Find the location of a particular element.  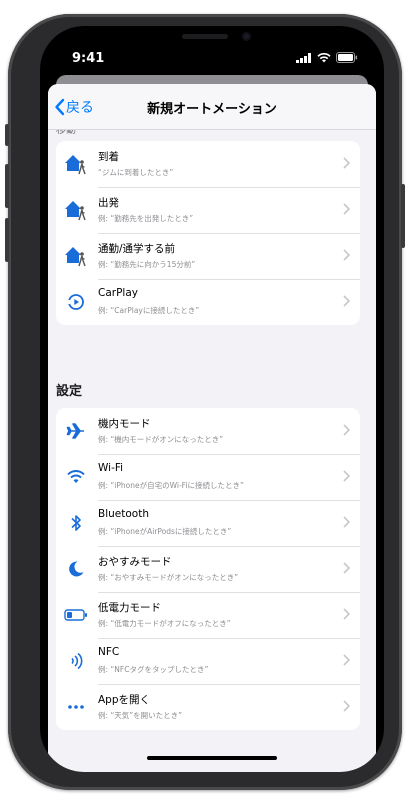

item-title: 機内モード is located at coordinates (124, 424).